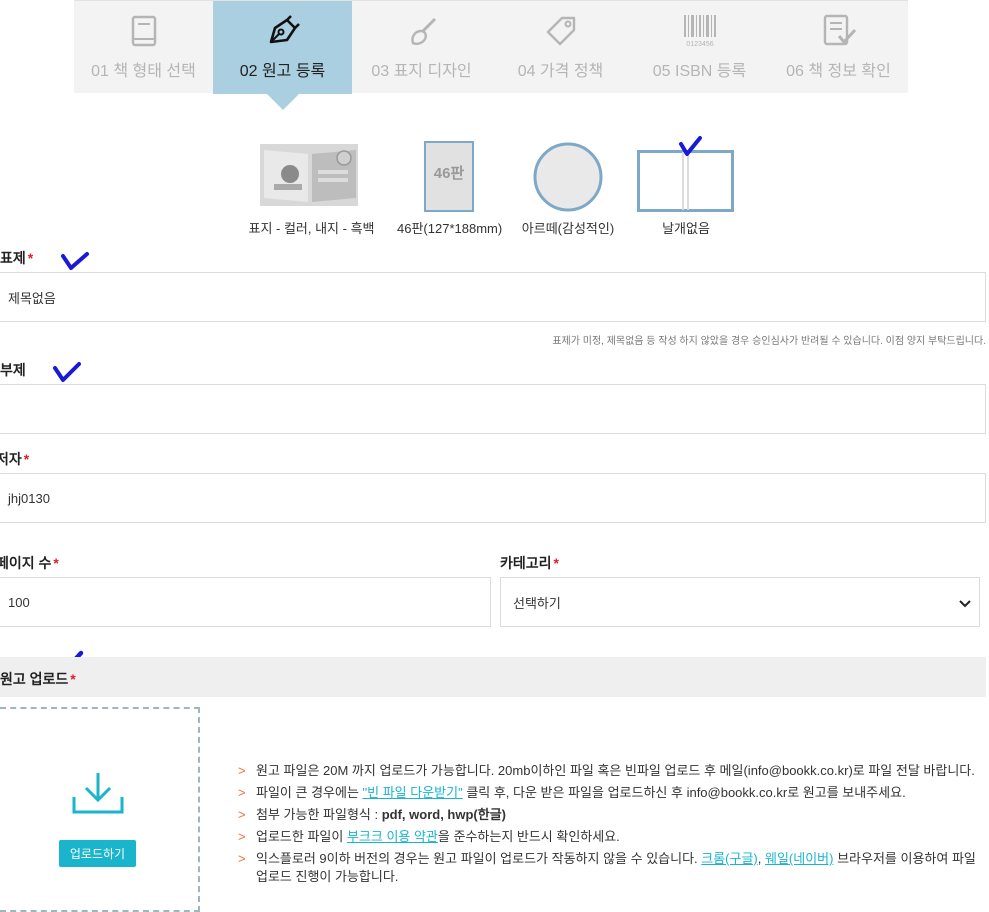 The image size is (989, 912). I want to click on size-thumbnail: 46판, so click(449, 176).